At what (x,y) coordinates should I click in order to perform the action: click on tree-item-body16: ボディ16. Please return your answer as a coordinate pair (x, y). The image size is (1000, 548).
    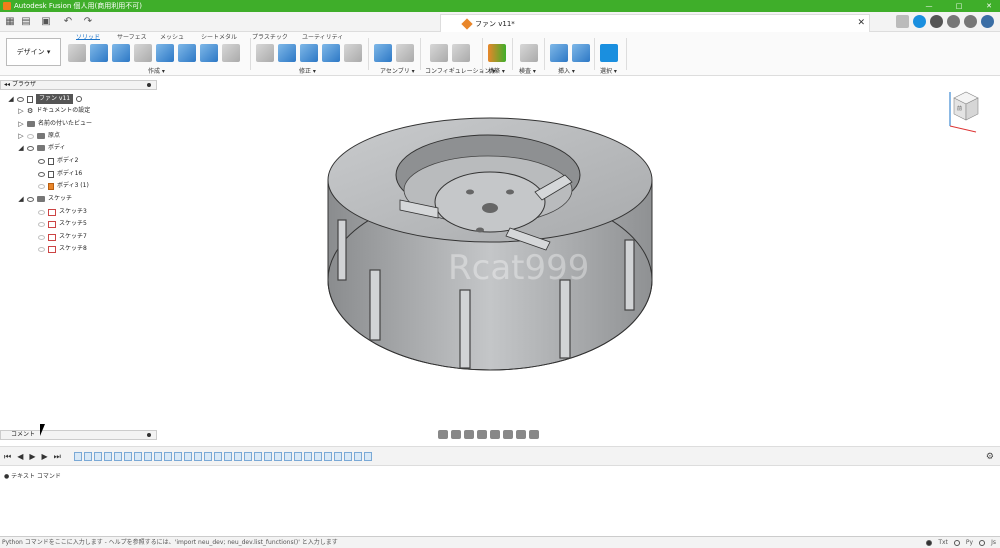
    Looking at the image, I should click on (60, 174).